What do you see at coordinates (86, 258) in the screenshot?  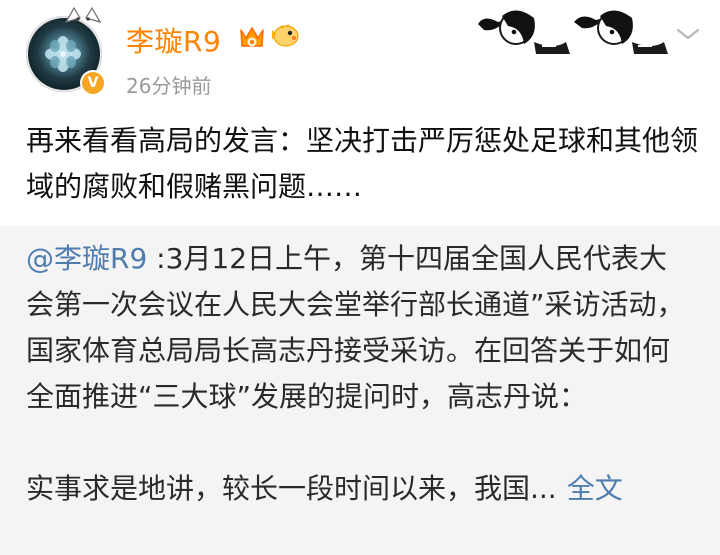 I see `repost-mention-link: @李璇R9` at bounding box center [86, 258].